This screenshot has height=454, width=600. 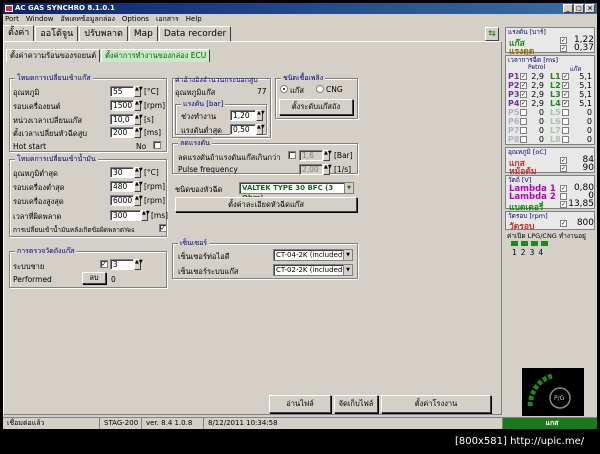 I want to click on rpm-value: 800, so click(x=585, y=223).